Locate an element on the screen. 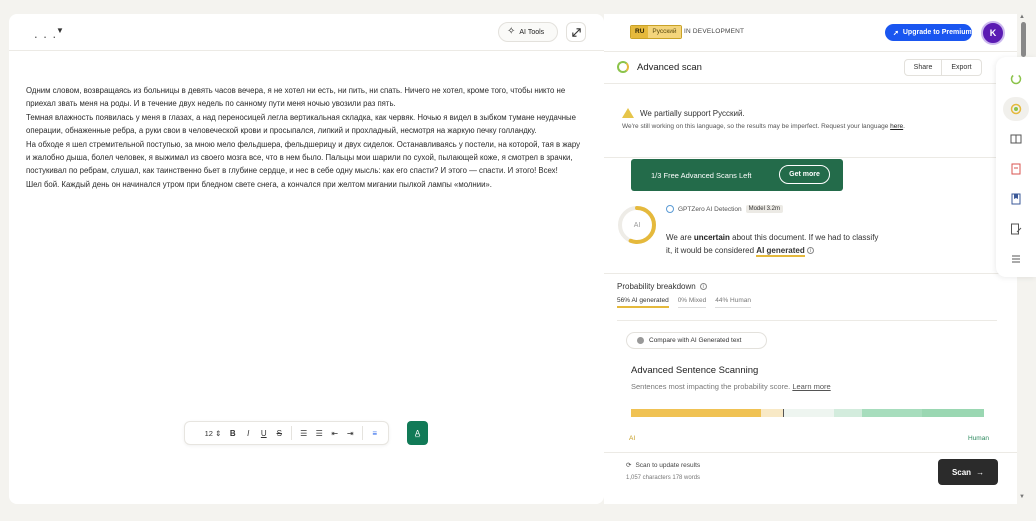  warning-row: We partially support Русский. is located at coordinates (683, 113).